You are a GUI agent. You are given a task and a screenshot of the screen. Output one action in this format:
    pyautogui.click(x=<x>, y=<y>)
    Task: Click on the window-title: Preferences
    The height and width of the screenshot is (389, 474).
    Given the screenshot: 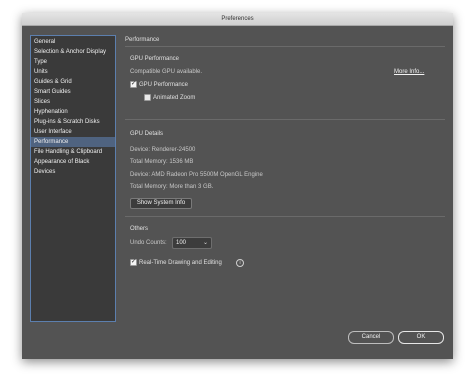 What is the action you would take?
    pyautogui.click(x=237, y=19)
    